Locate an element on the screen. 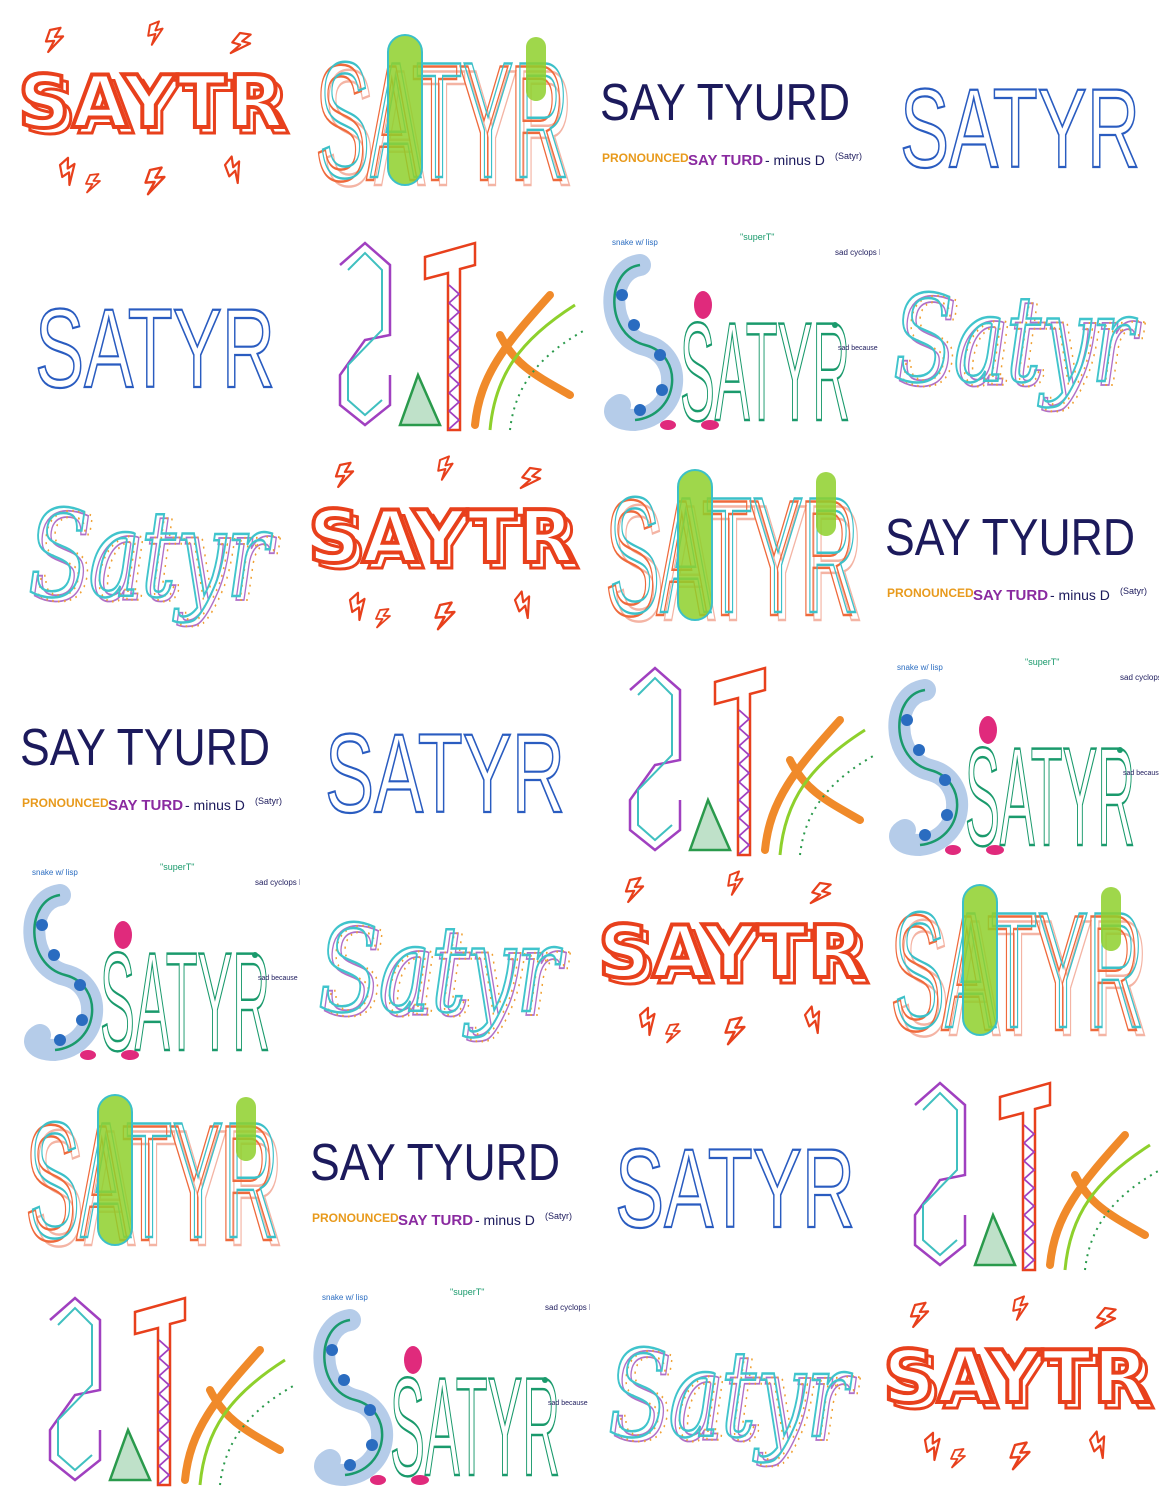 The image size is (1159, 1500). logo-artwork-bolt: SAYTRSAYTR is located at coordinates (443, 543).